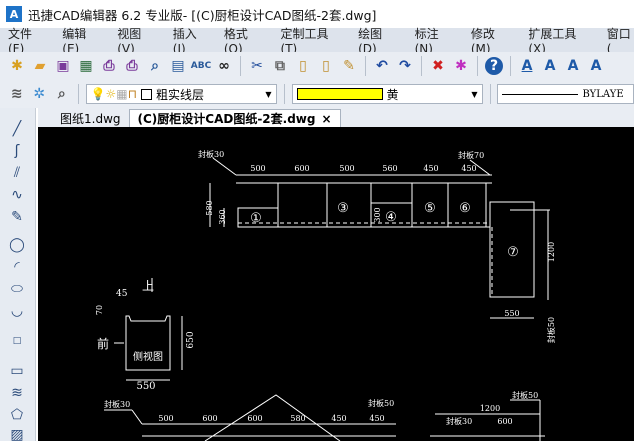  What do you see at coordinates (17, 245) in the screenshot?
I see `circle-icon: ◯` at bounding box center [17, 245].